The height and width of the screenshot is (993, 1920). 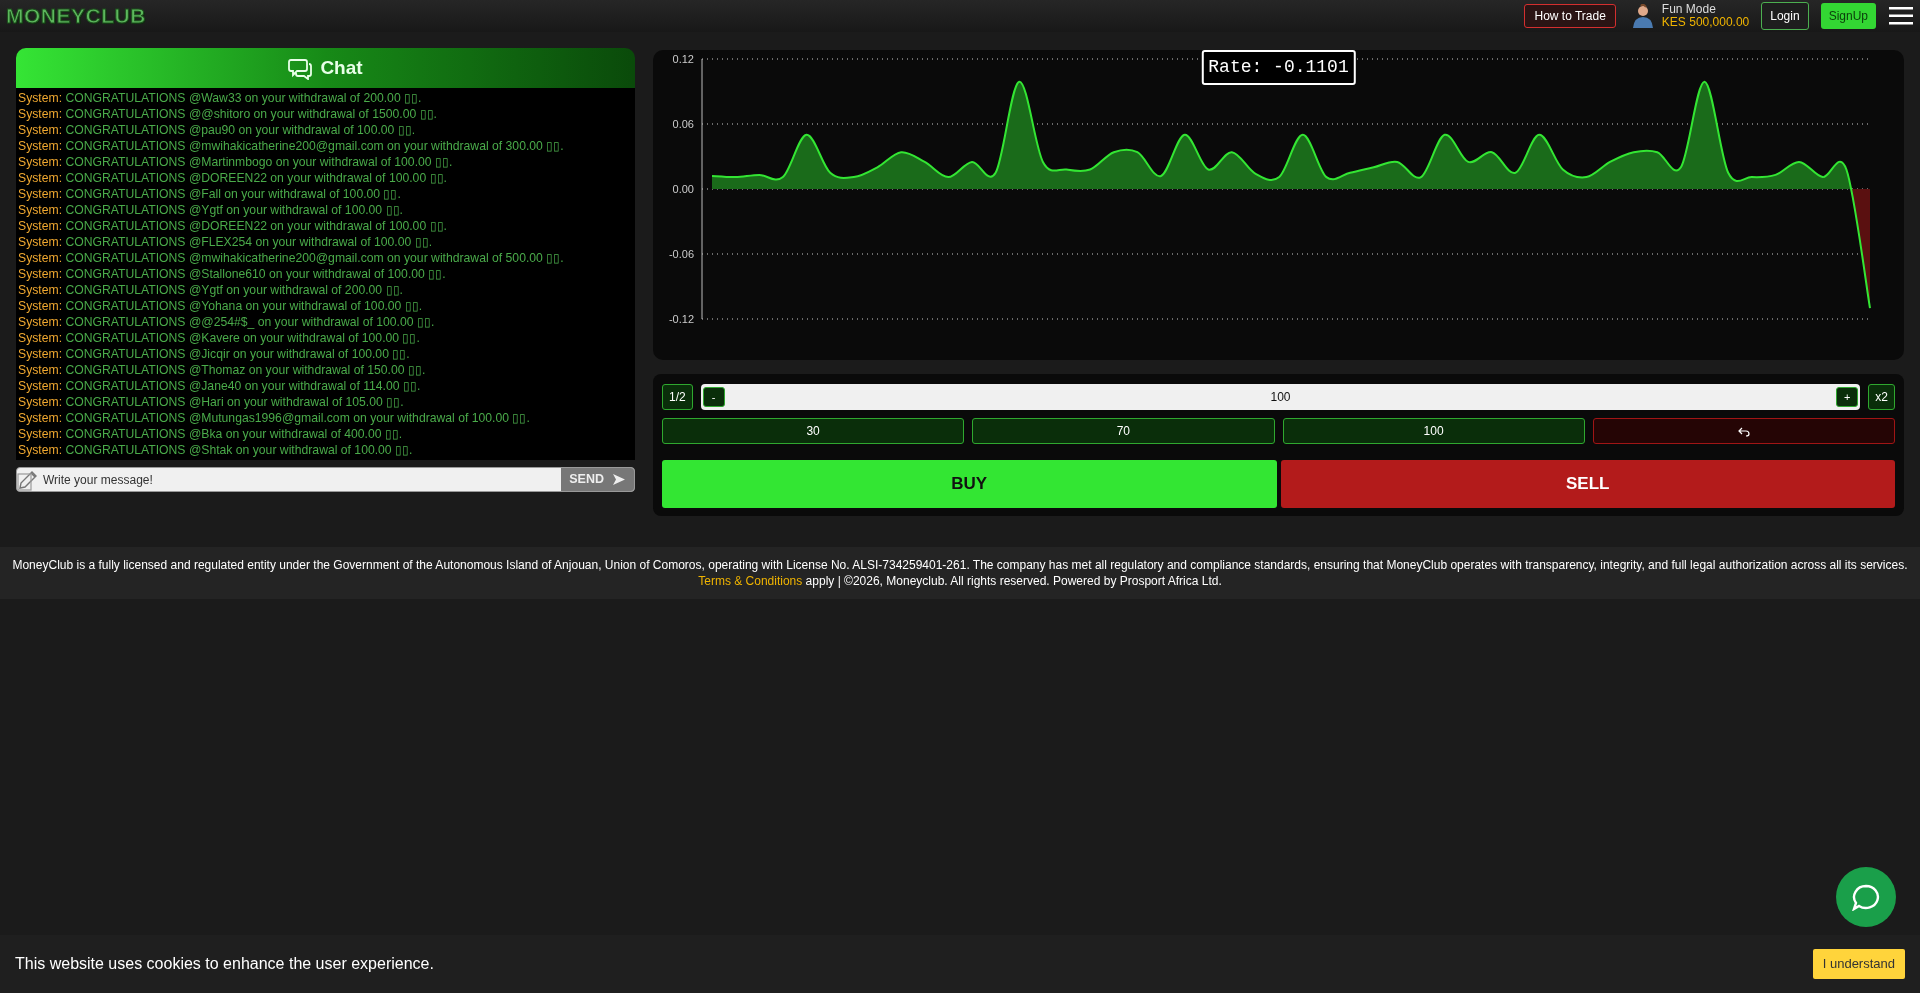 I want to click on message-text: CONGRATULATIONS @Waw33 on your withdrawal of 200.00 ▯▯., so click(x=243, y=98).